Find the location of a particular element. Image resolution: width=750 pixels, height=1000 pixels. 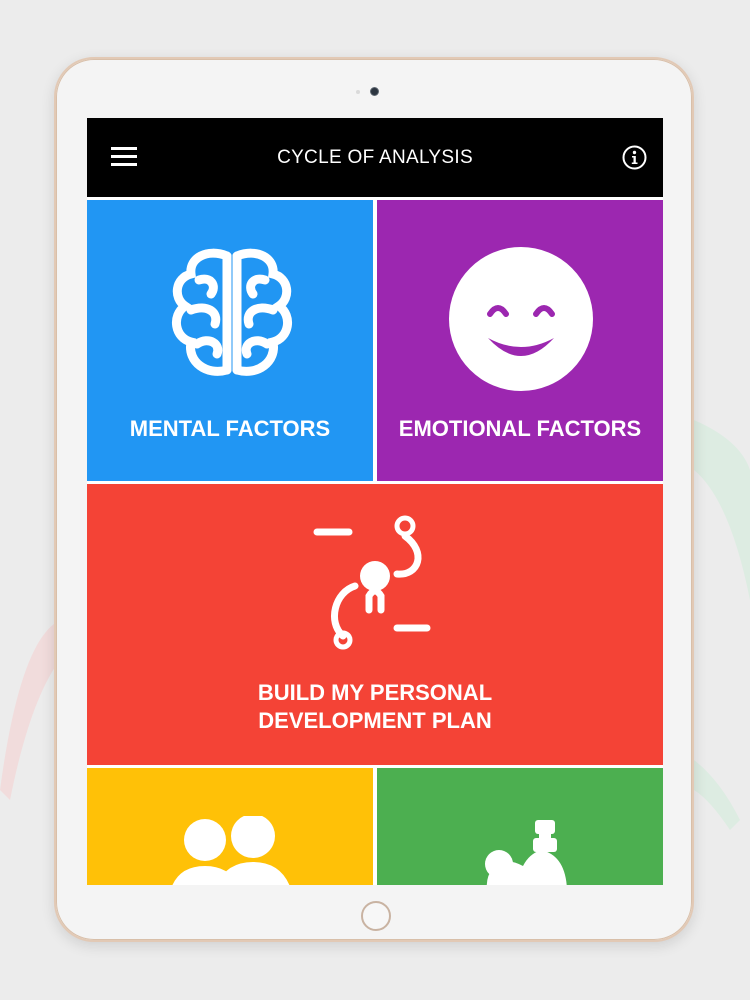

people-icon is located at coordinates (231, 850).